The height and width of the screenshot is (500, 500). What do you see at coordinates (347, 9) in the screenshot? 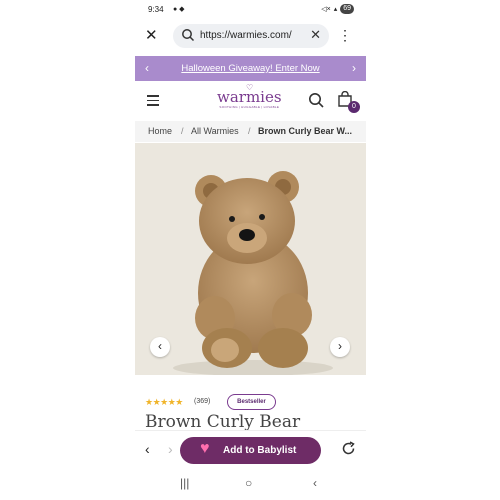
I see `battery-indicator: 69` at bounding box center [347, 9].